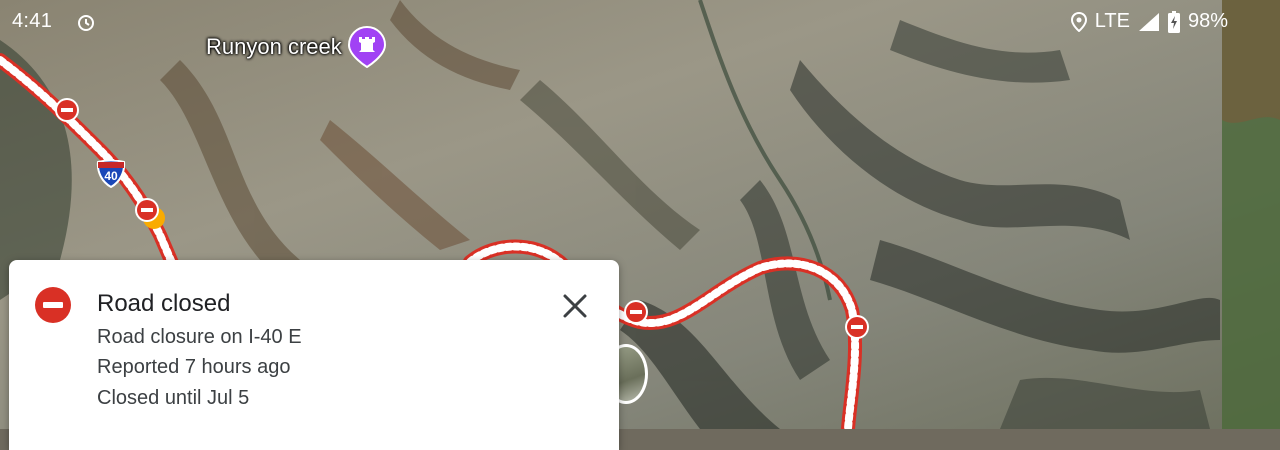 This screenshot has width=1280, height=450. I want to click on alarm-clock-icon, so click(86, 22).